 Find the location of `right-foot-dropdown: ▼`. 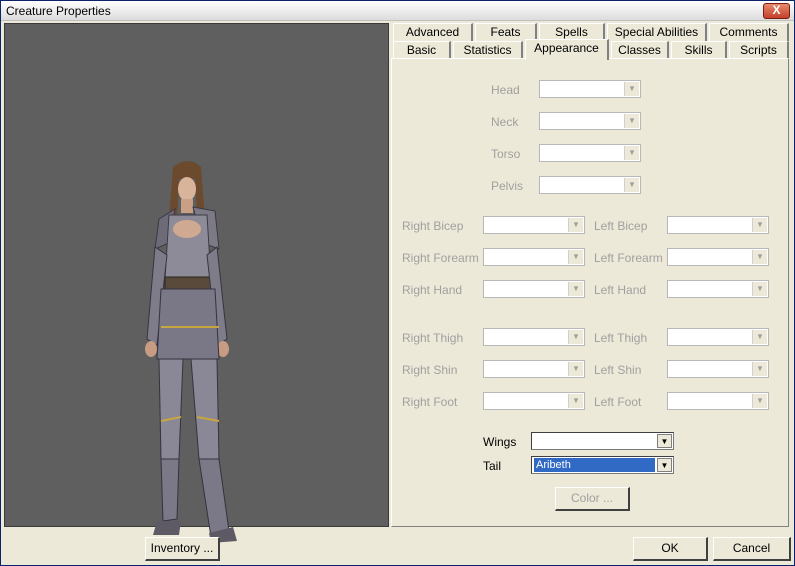

right-foot-dropdown: ▼ is located at coordinates (534, 401).